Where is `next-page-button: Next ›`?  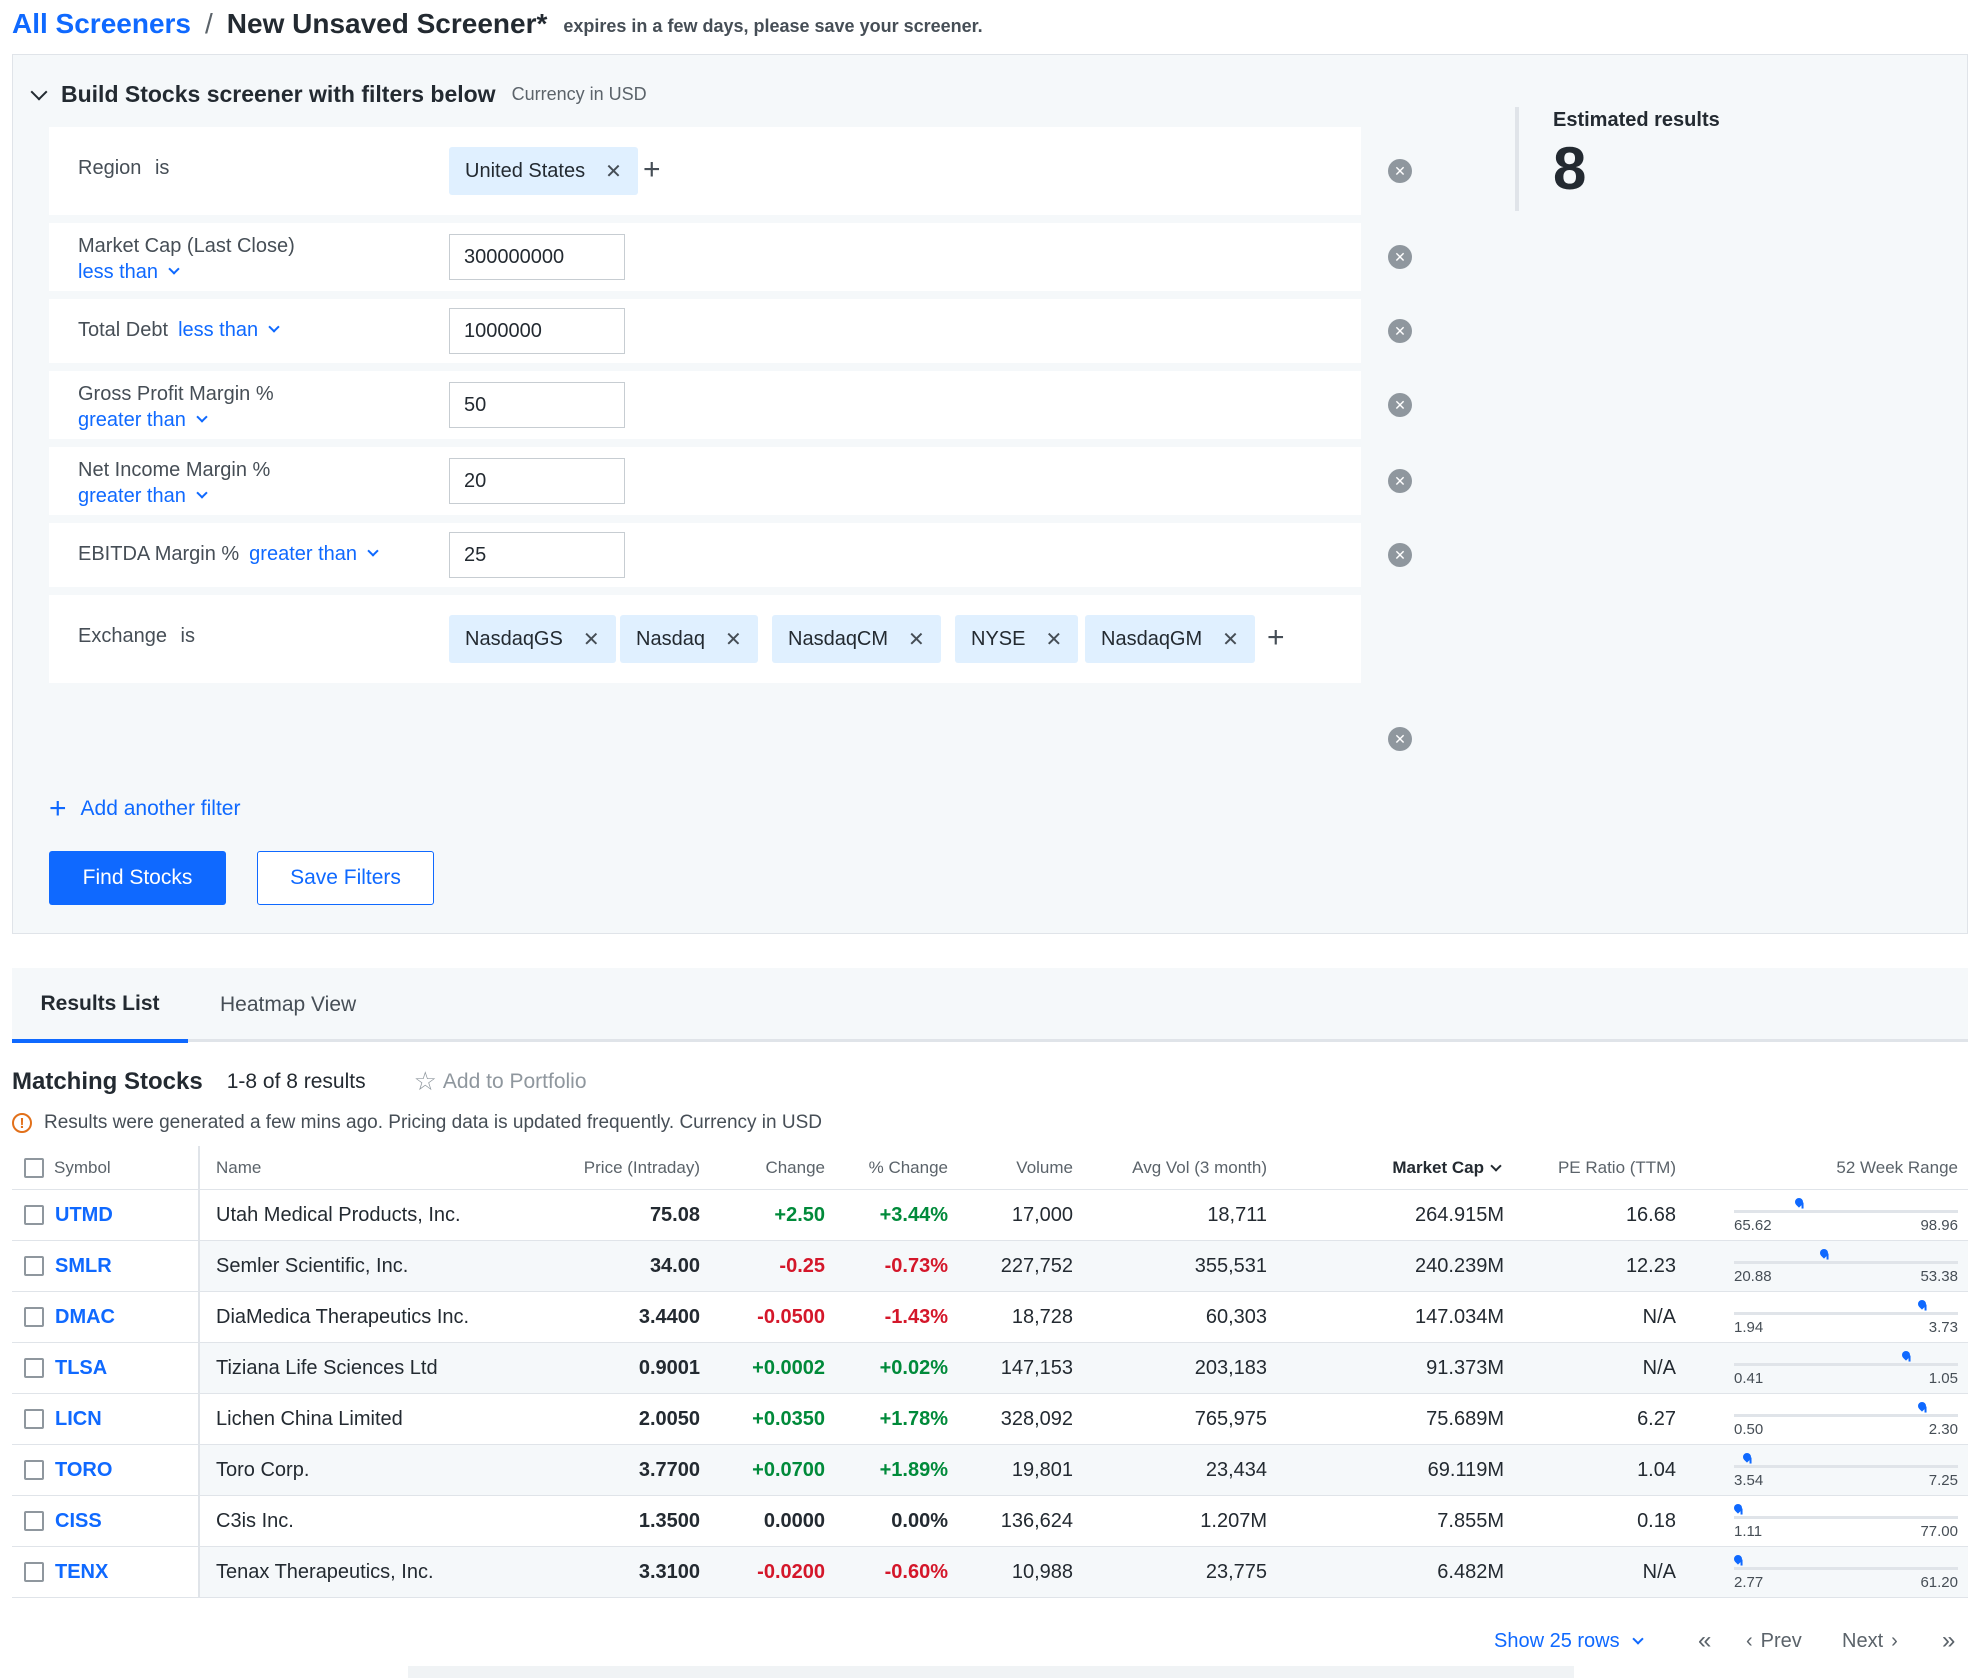 next-page-button: Next › is located at coordinates (1870, 1641).